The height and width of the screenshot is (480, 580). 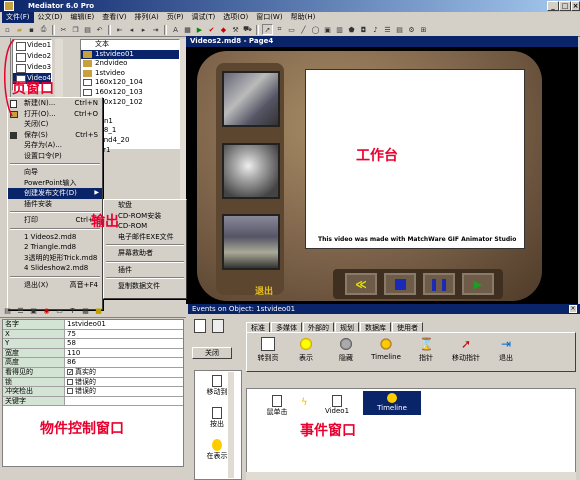 What do you see at coordinates (130, 64) in the screenshot?
I see `object-item: 2ndvideo` at bounding box center [130, 64].